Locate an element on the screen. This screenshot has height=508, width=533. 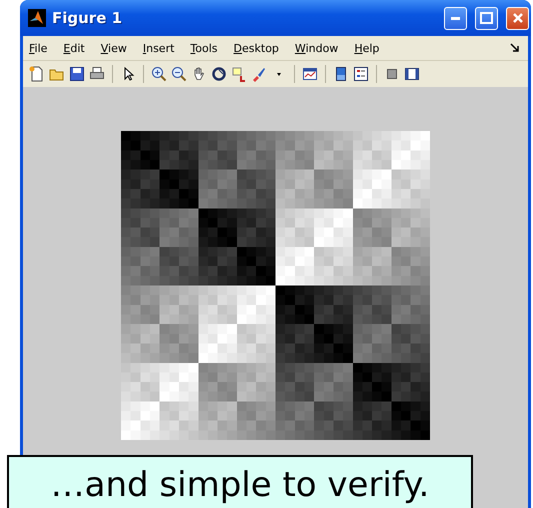
peak-logo-icon is located at coordinates (37, 18).